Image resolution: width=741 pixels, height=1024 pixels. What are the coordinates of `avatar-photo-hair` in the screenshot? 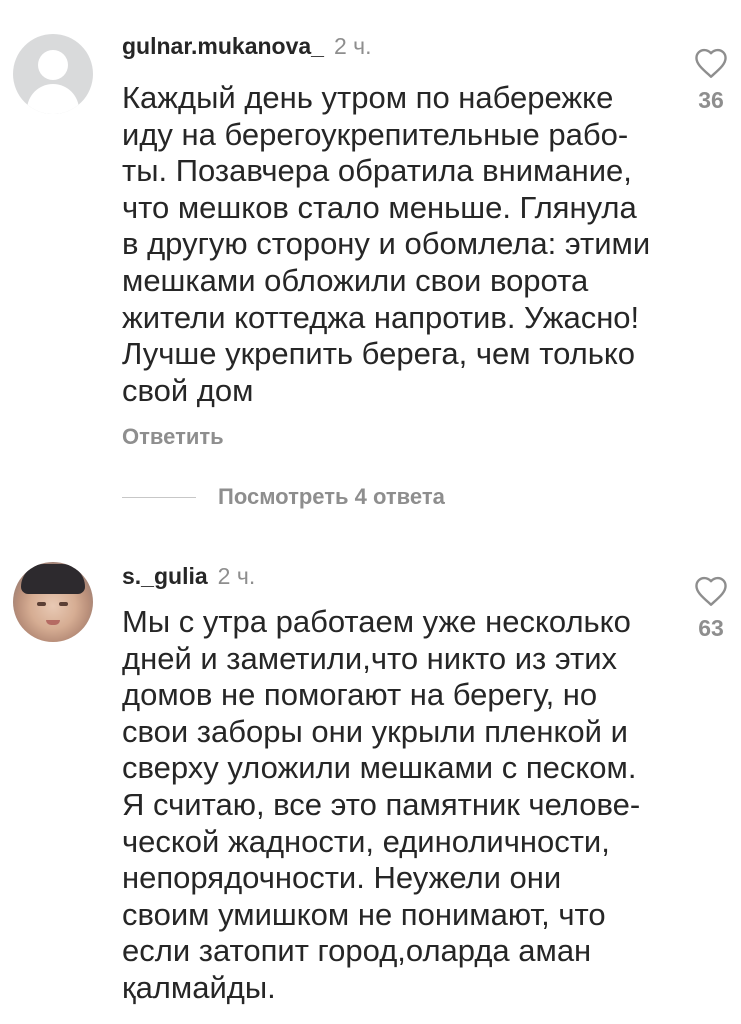 It's located at (53, 579).